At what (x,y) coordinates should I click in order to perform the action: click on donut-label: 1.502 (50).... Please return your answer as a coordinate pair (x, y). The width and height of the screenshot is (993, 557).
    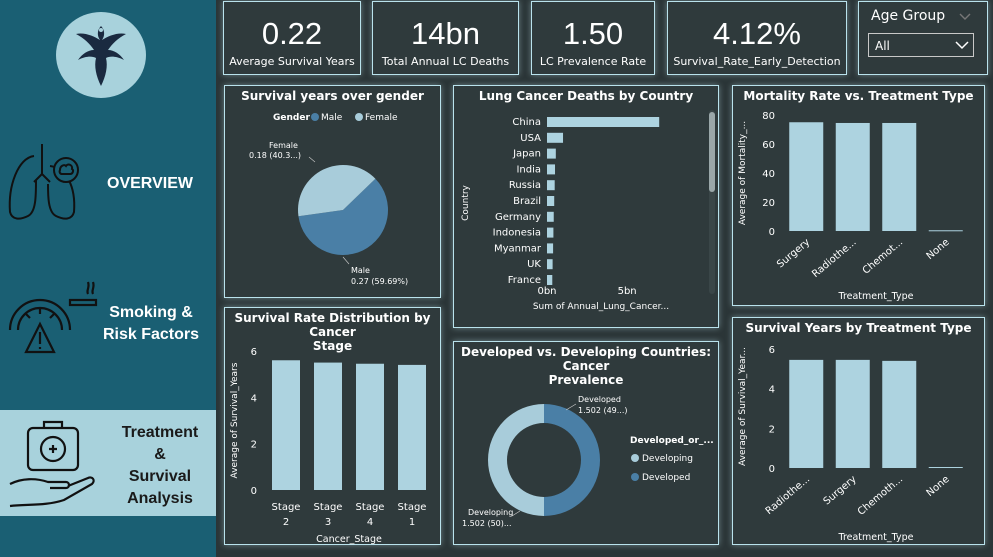
    Looking at the image, I should click on (487, 523).